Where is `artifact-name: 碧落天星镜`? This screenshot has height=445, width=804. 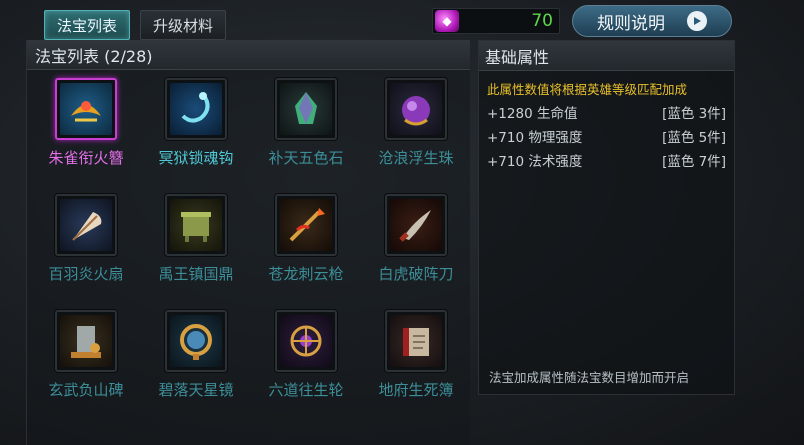 artifact-name: 碧落天星镜 is located at coordinates (196, 390).